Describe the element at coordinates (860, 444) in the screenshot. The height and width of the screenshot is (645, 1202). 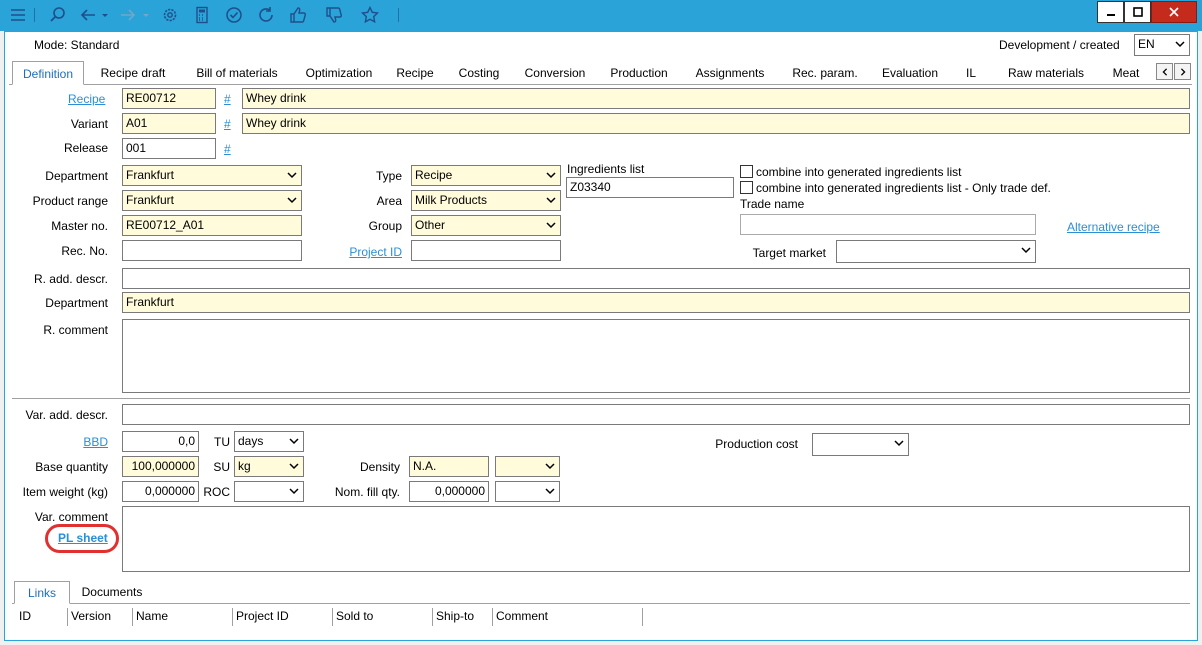
I see `production-cost-select` at that location.